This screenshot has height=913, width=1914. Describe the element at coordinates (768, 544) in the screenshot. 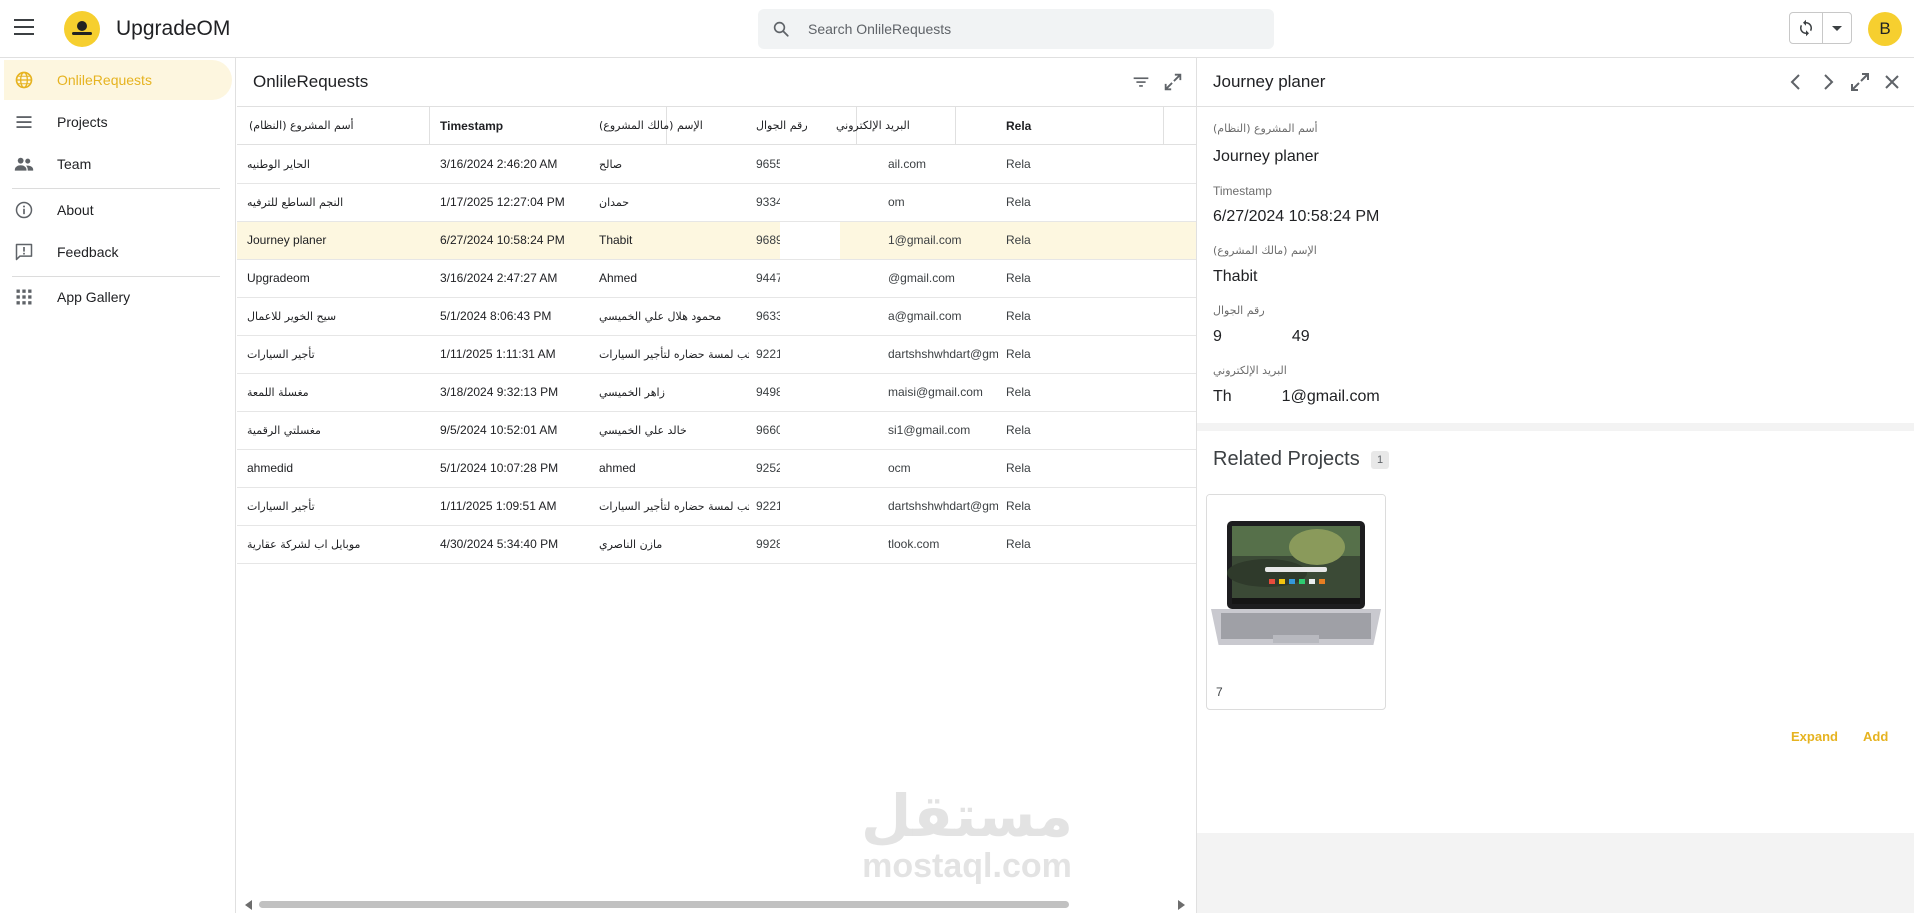

I see `cell-phone: 9928` at that location.